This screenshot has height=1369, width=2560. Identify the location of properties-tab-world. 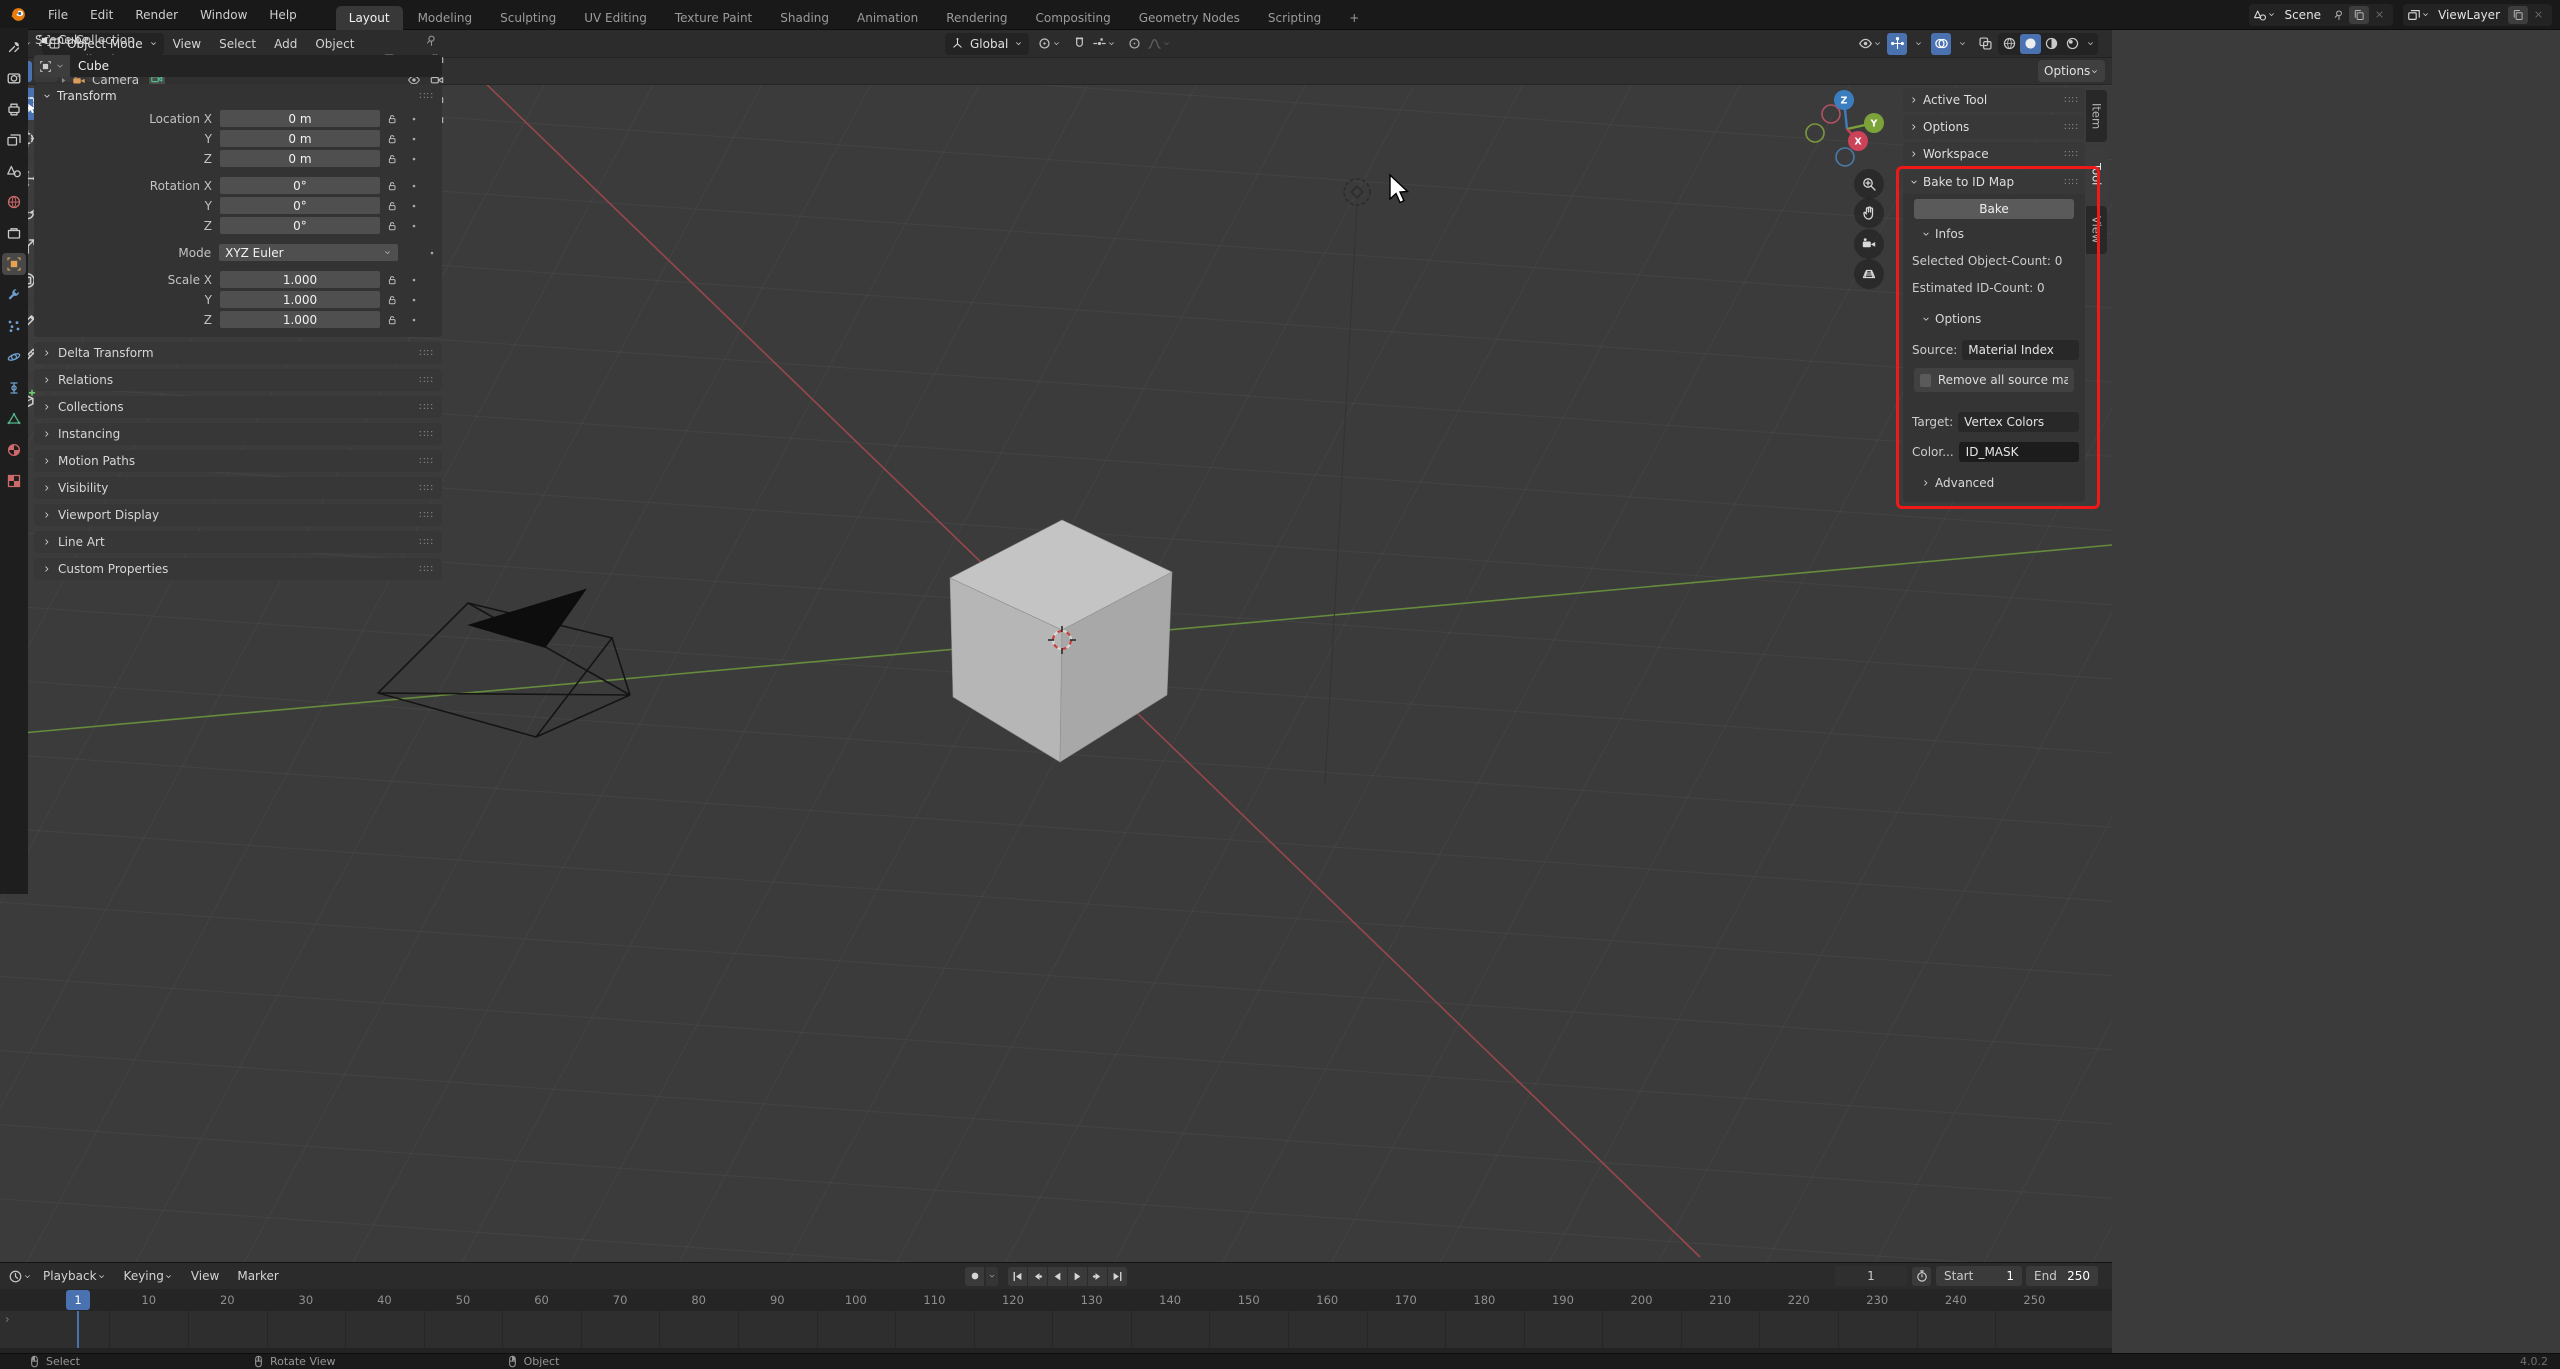
(14, 202).